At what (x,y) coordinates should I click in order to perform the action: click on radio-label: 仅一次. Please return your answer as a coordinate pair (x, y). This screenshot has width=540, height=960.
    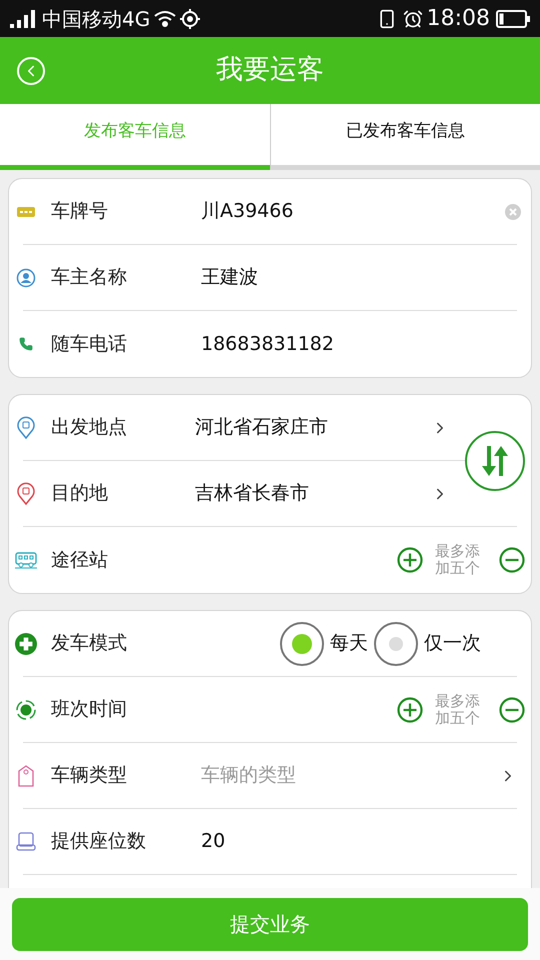
    Looking at the image, I should click on (452, 643).